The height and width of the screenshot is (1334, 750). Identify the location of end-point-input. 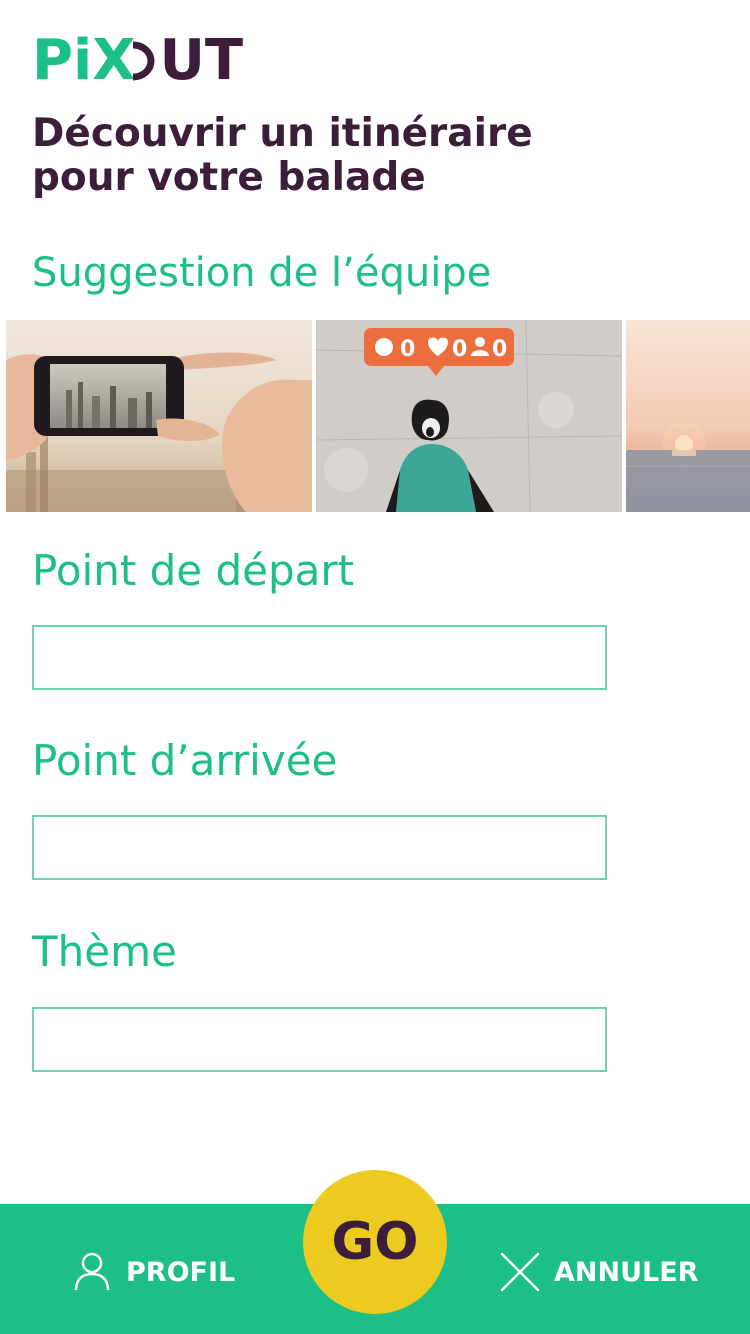
(319, 847).